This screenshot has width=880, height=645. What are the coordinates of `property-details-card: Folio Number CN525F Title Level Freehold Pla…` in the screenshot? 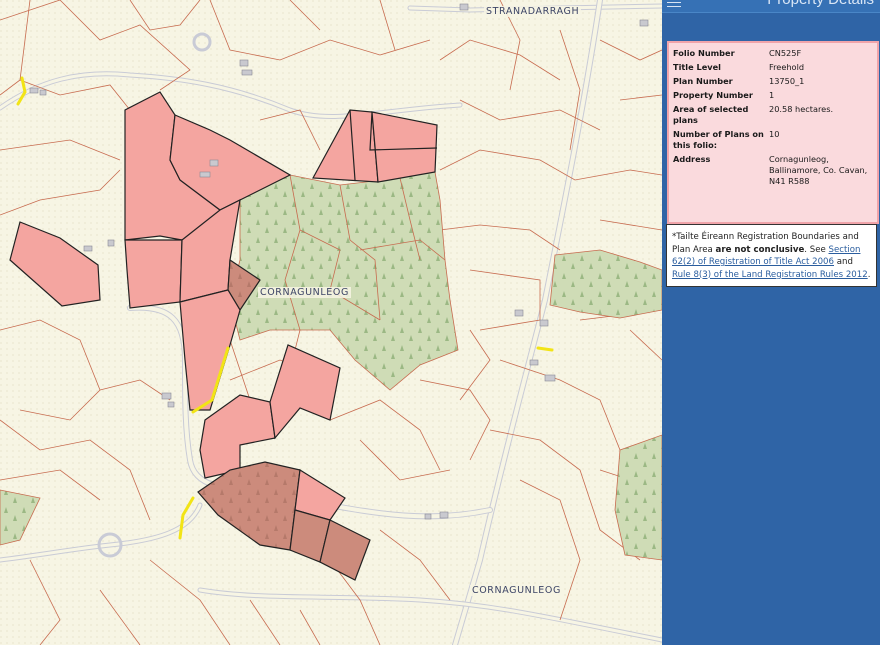 It's located at (773, 132).